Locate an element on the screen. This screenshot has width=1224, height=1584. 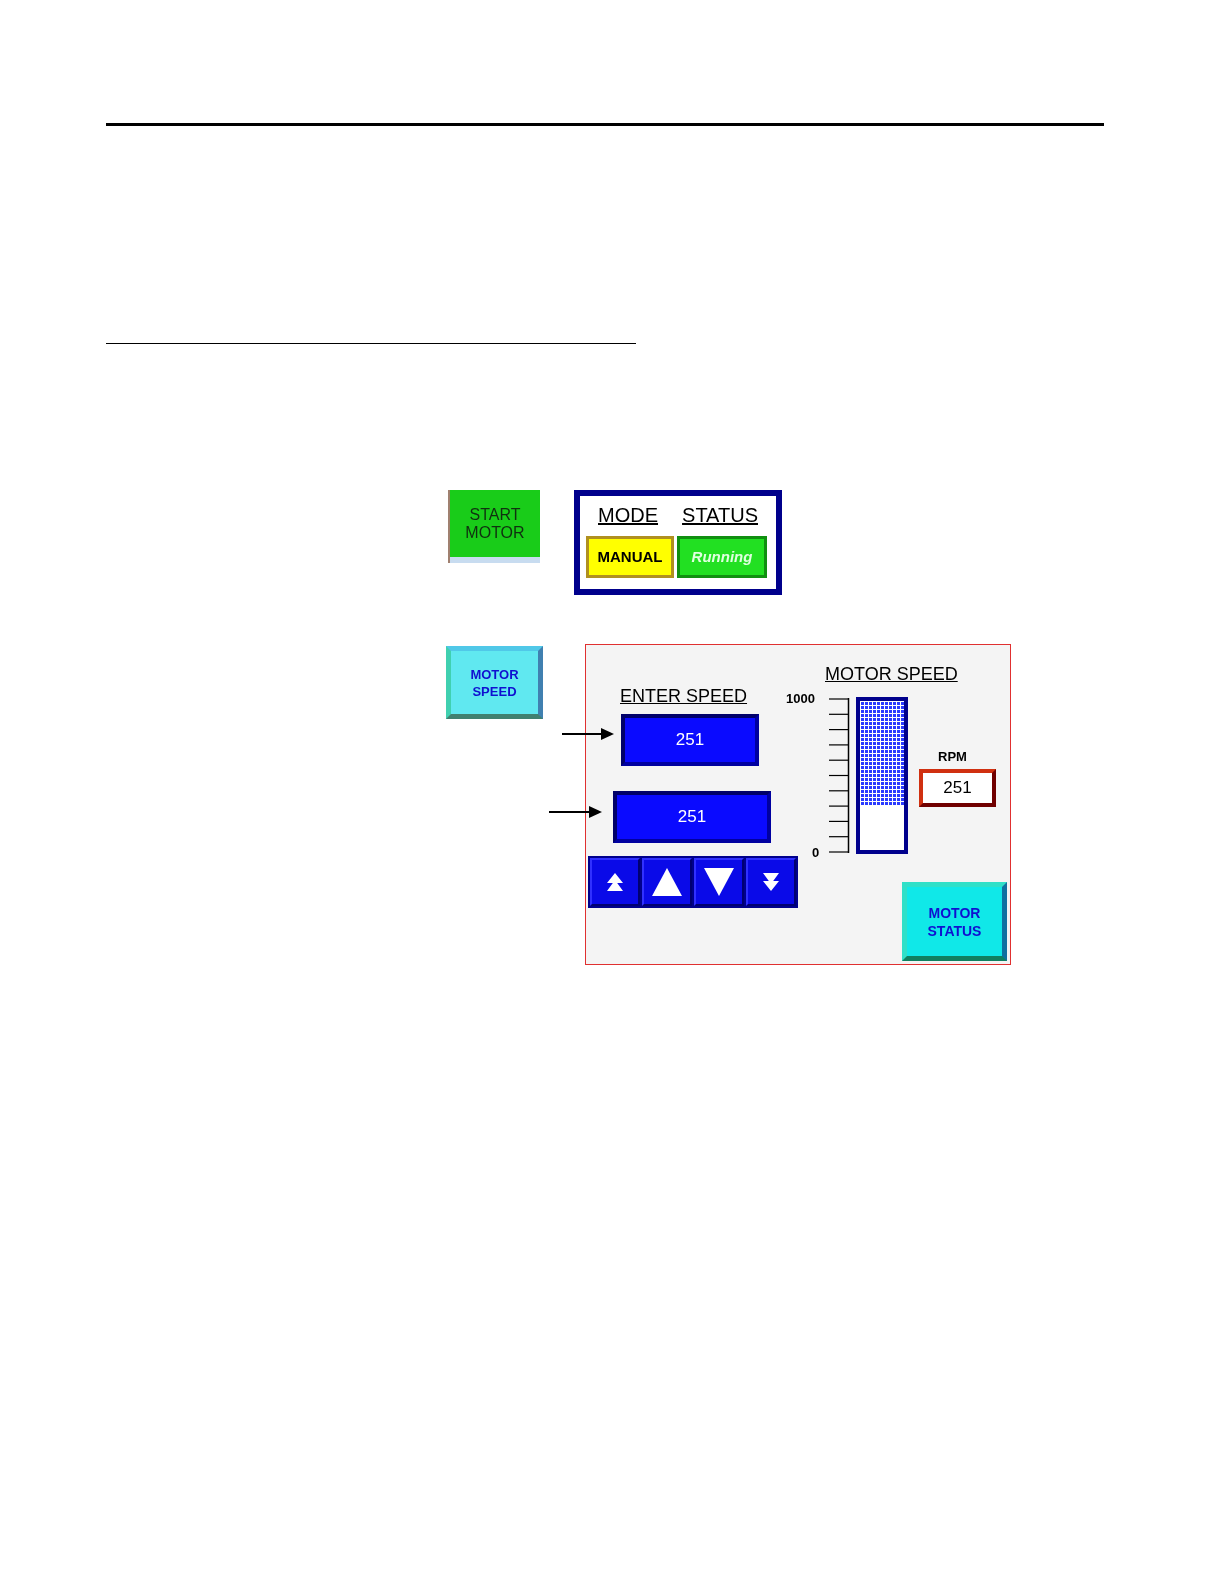
scale-max-label: 1000 is located at coordinates (800, 699).